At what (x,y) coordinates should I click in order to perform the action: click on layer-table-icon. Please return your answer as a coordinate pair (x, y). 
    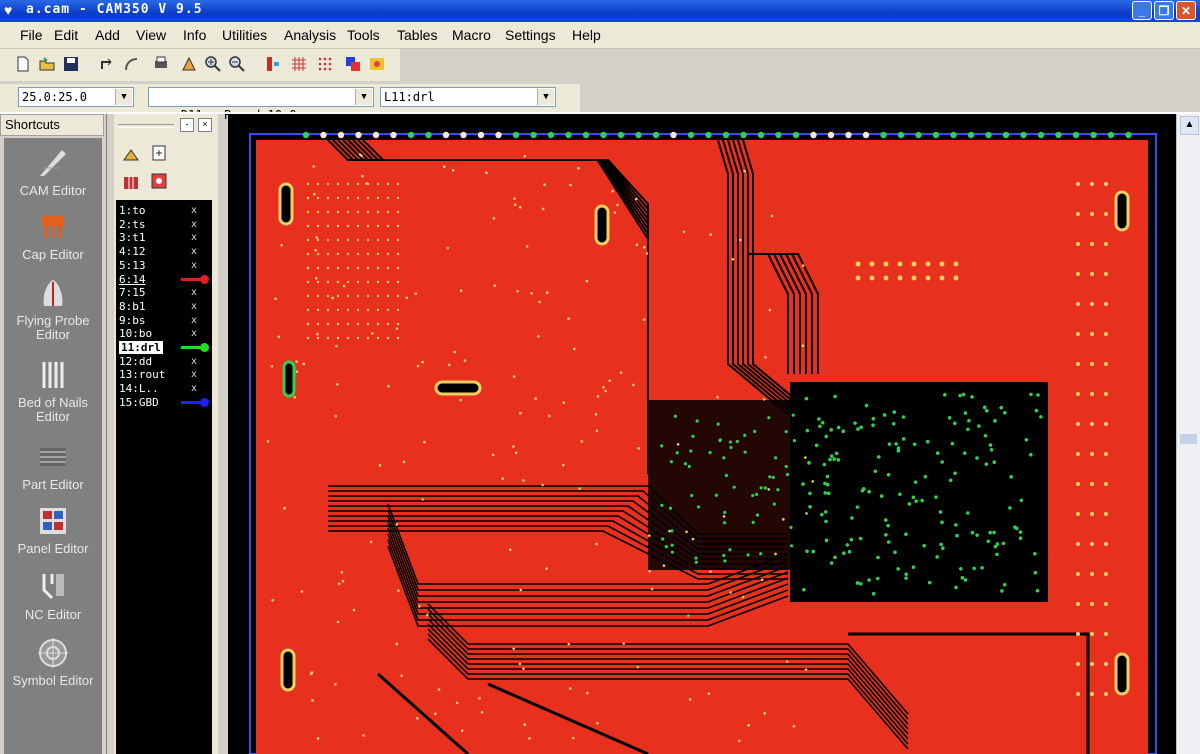
    Looking at the image, I should click on (131, 183).